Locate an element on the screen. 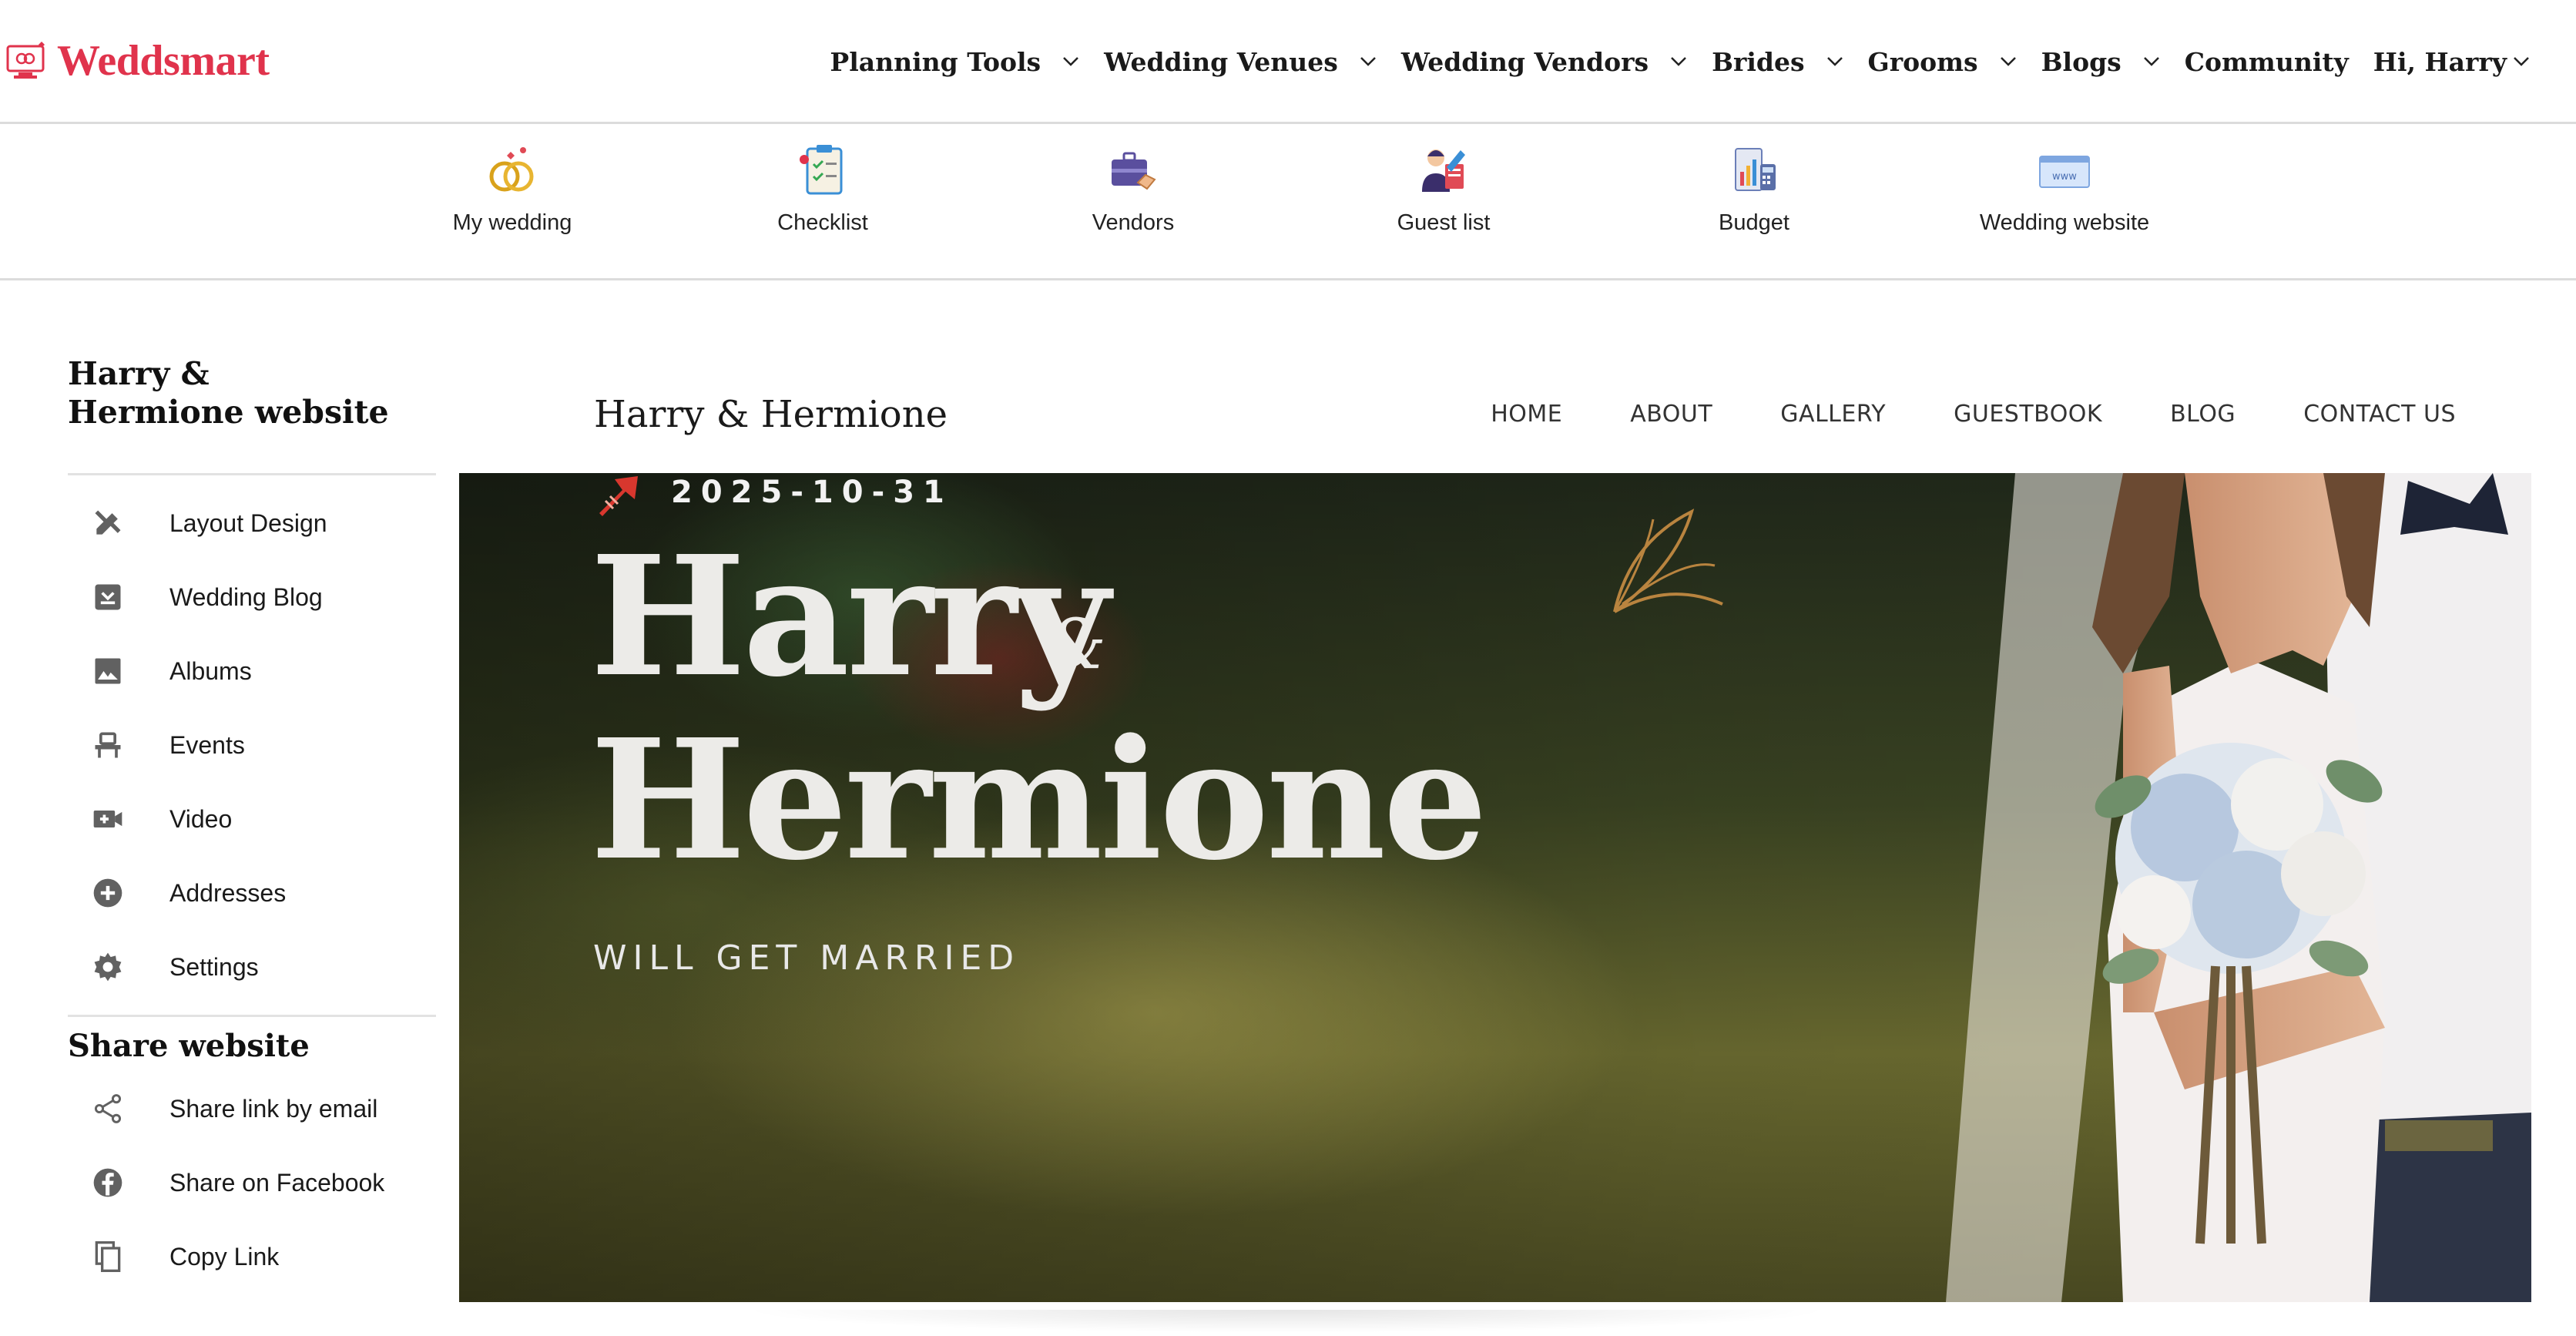 This screenshot has width=2576, height=1336. share-item-label: Share link by email is located at coordinates (273, 1108).